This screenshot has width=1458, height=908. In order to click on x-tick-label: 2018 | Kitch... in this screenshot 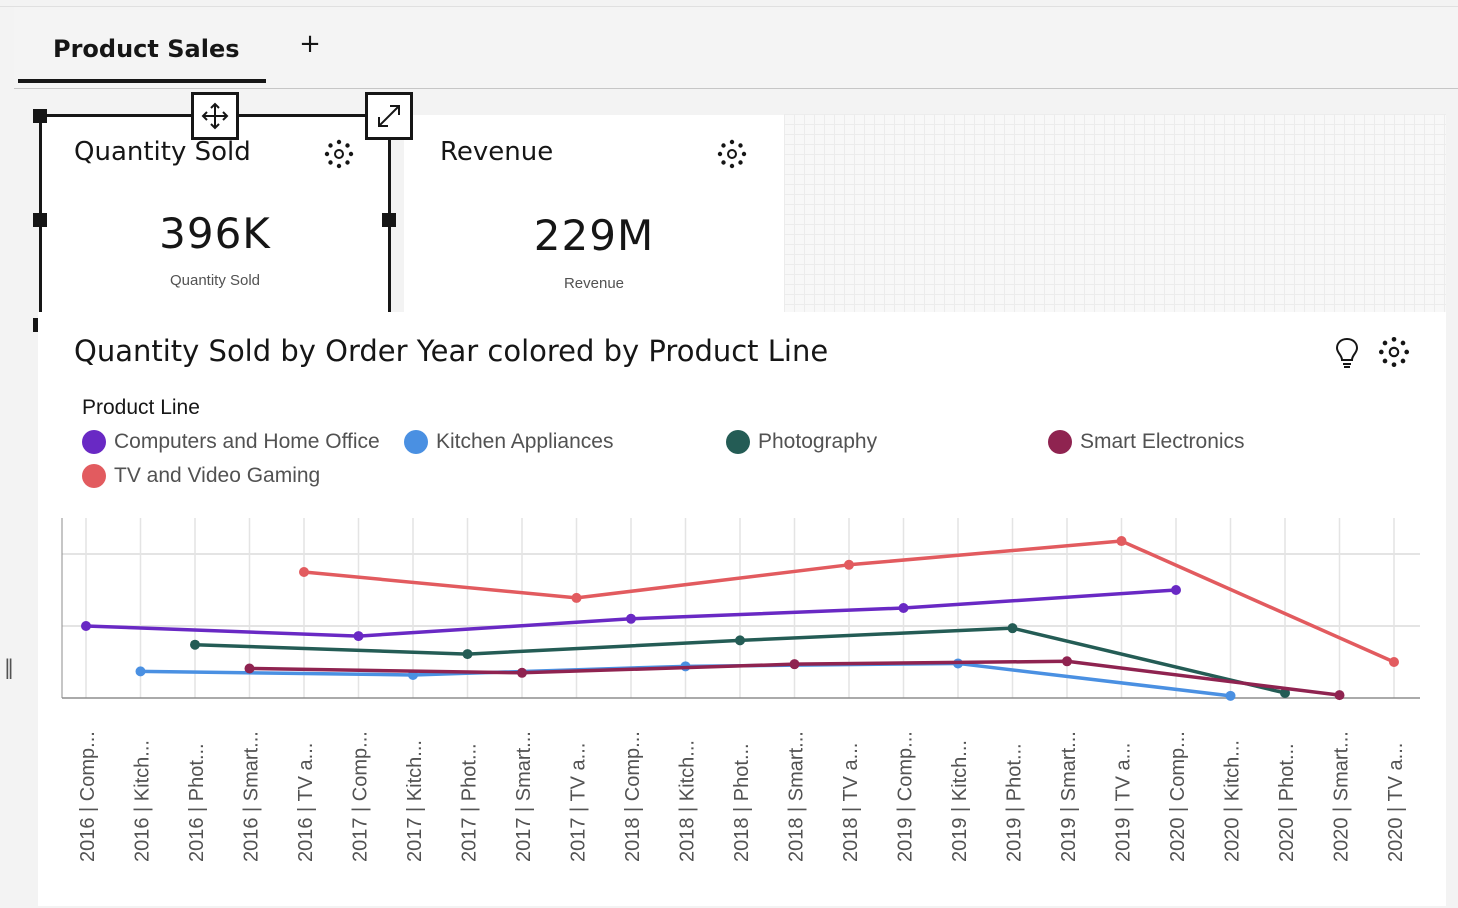, I will do `click(688, 801)`.